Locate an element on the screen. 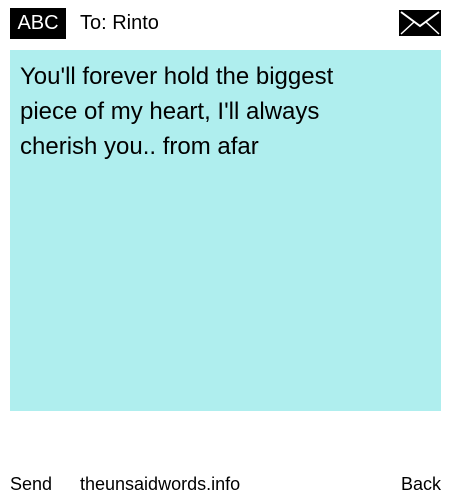  envelope-icon is located at coordinates (420, 23).